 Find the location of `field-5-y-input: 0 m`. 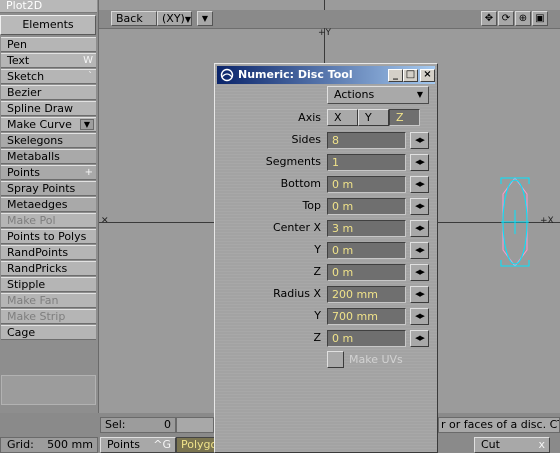

field-5-y-input: 0 m is located at coordinates (366, 250).